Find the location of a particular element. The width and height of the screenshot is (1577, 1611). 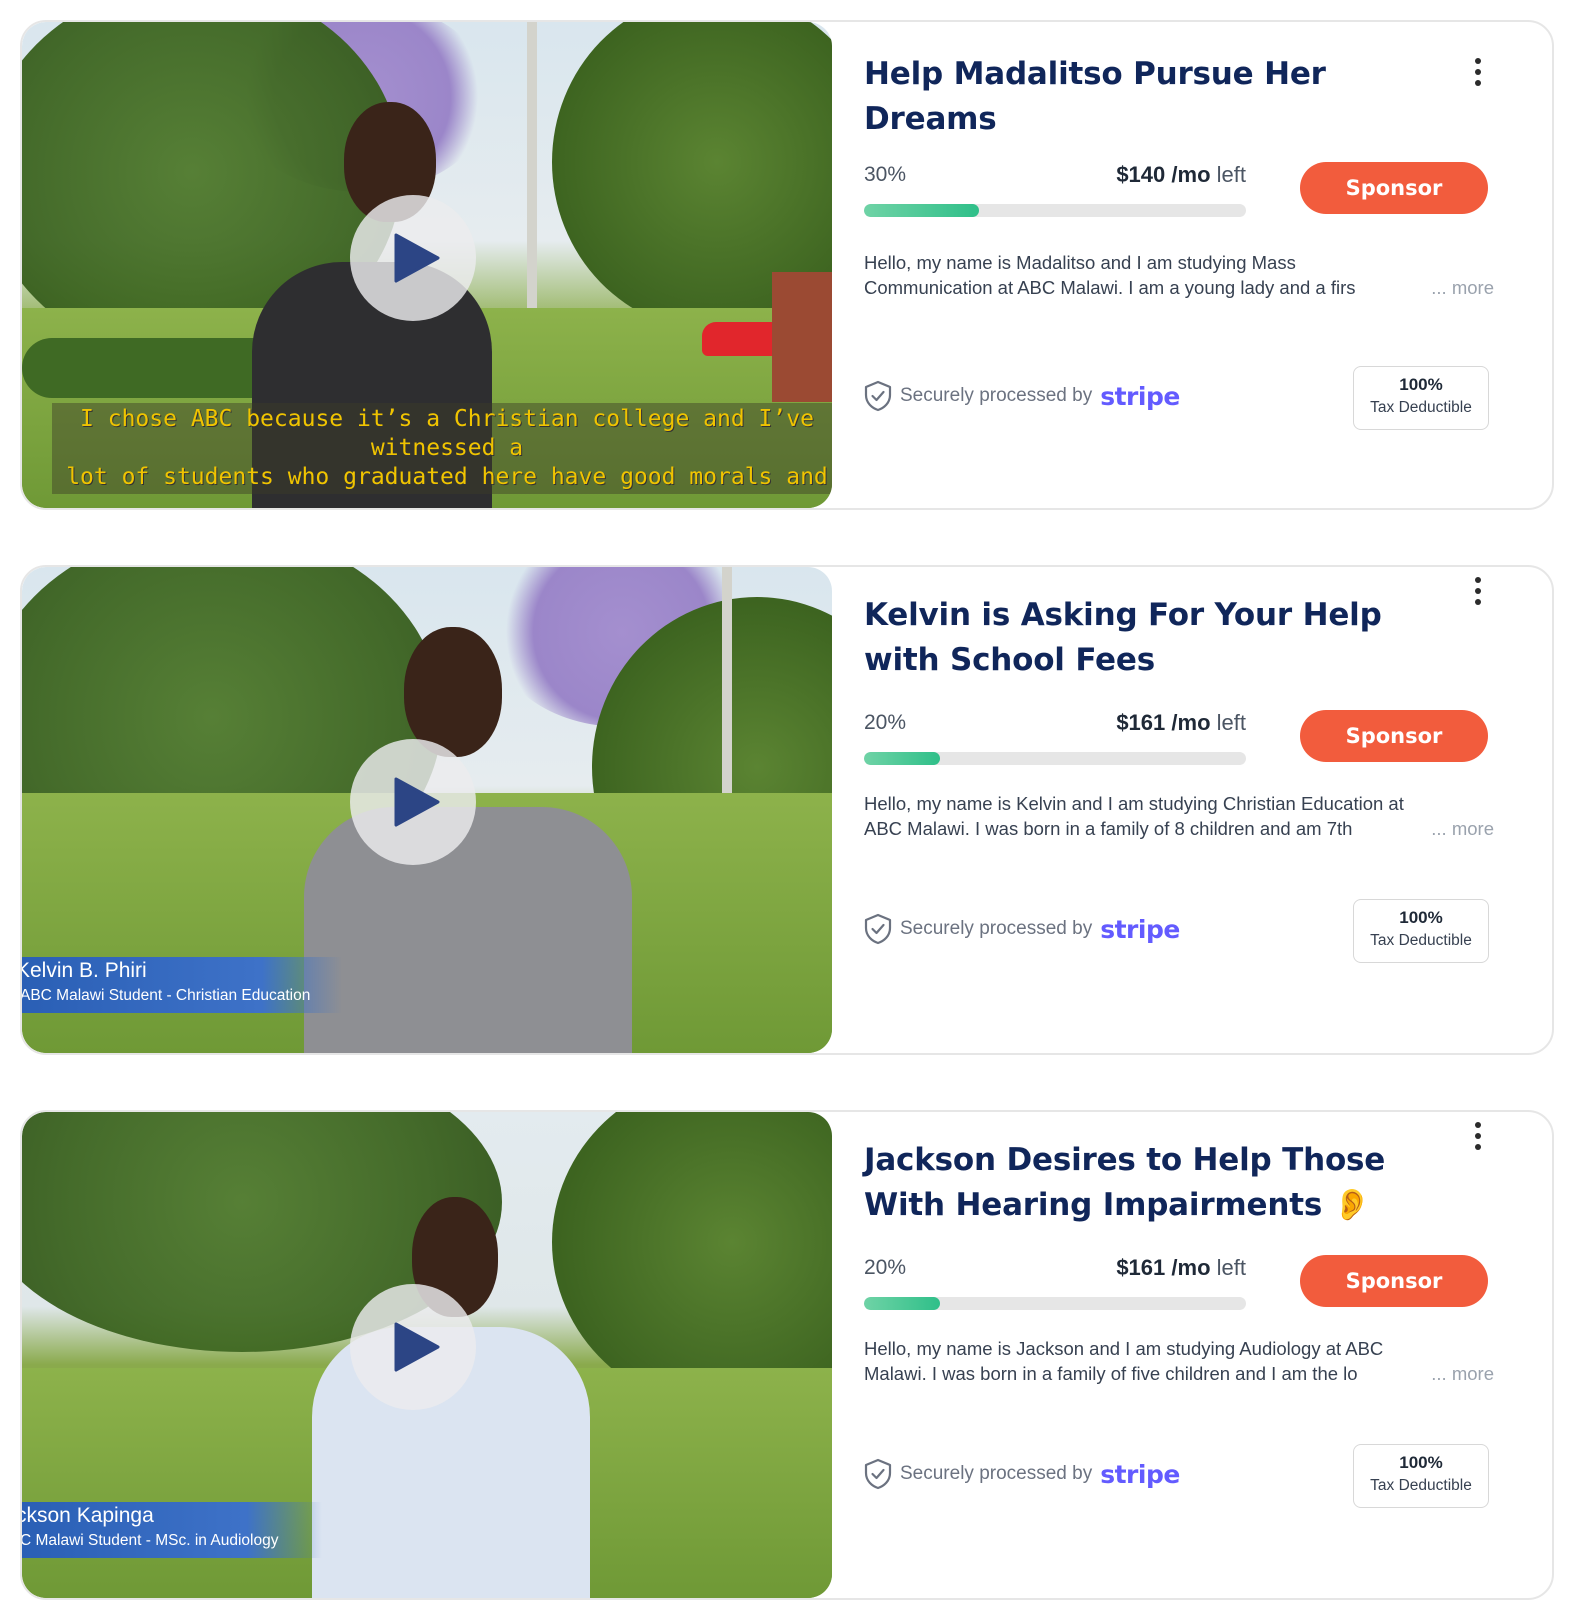

student-name-overlay: Kelvin B. Phiri is located at coordinates (84, 970).